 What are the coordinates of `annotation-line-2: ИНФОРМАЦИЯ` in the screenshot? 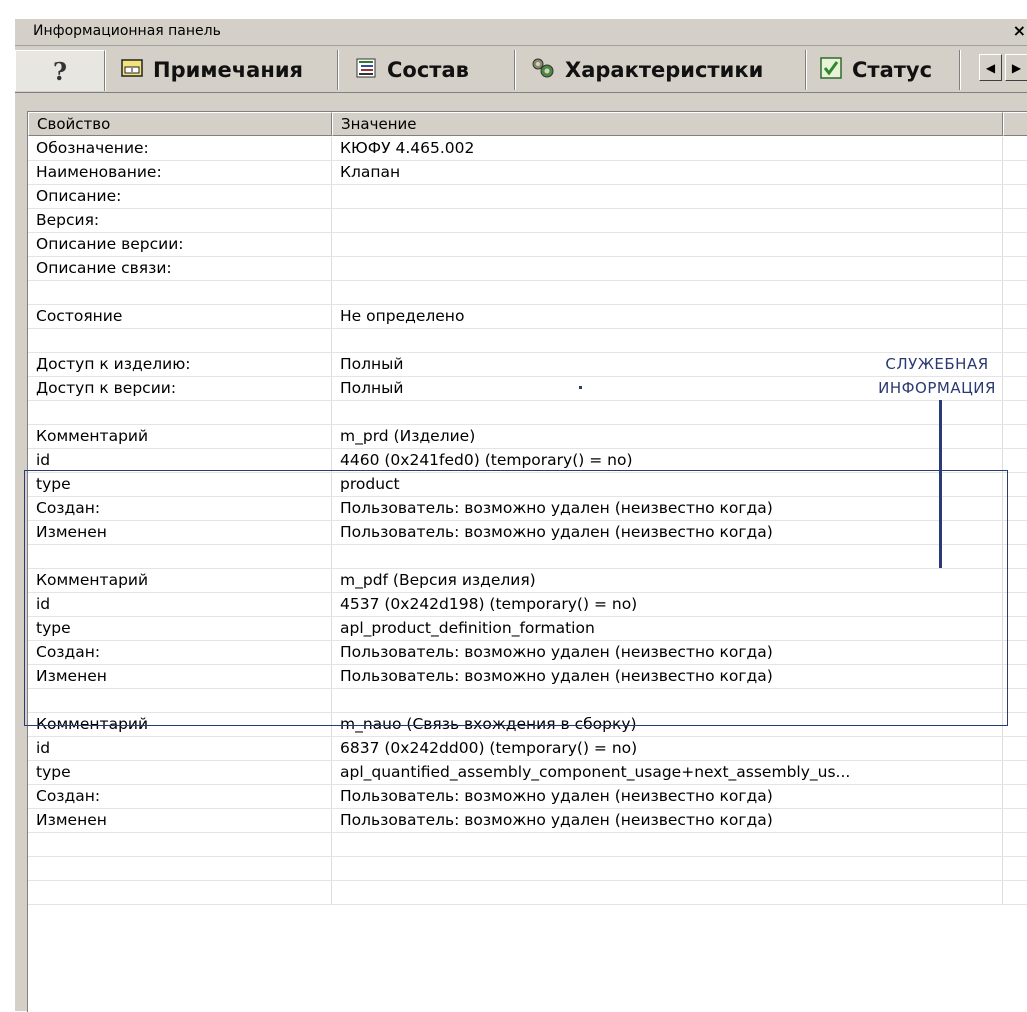 It's located at (937, 388).